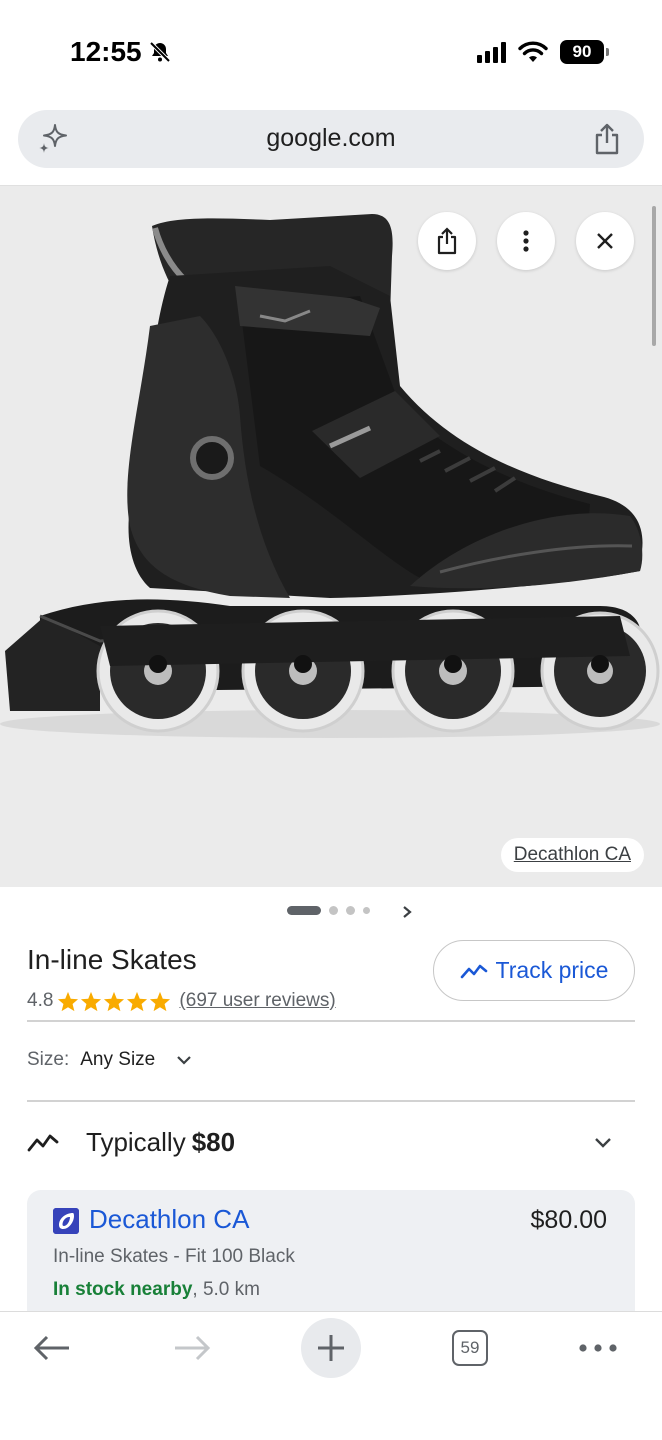 This screenshot has width=662, height=1440. I want to click on battery-icon: 90, so click(584, 52).